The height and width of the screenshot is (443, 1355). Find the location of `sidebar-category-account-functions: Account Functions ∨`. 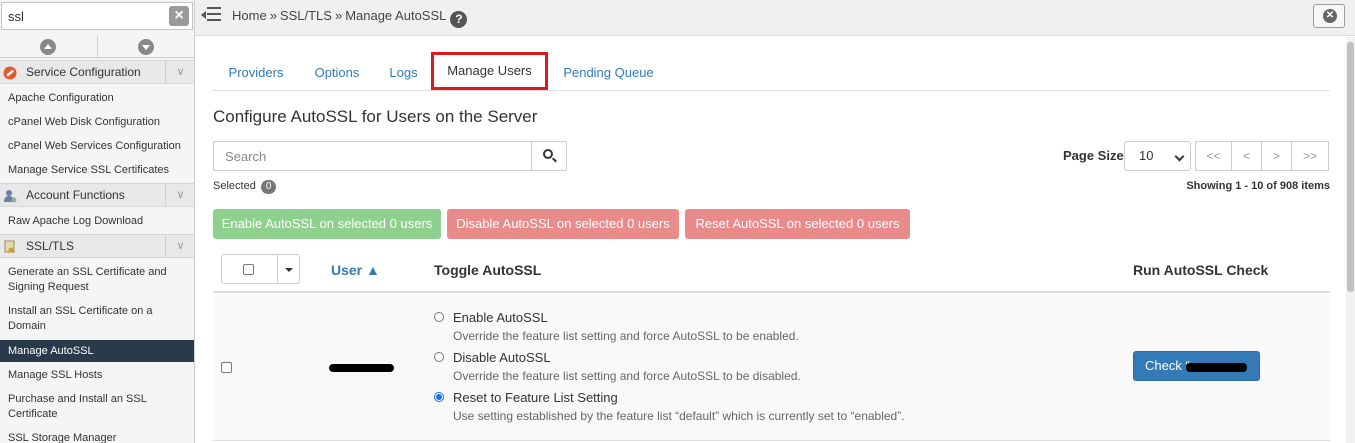

sidebar-category-account-functions: Account Functions ∨ is located at coordinates (97, 195).